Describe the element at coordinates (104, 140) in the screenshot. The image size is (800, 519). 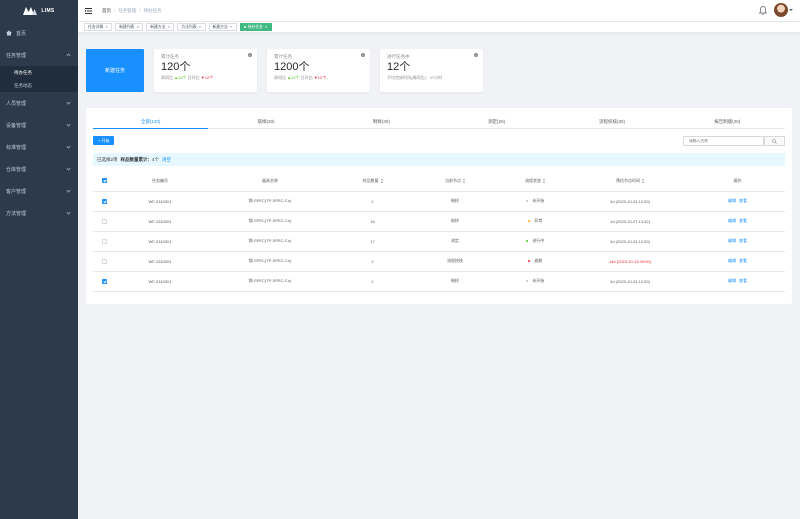
I see `start-button: + 开始` at that location.